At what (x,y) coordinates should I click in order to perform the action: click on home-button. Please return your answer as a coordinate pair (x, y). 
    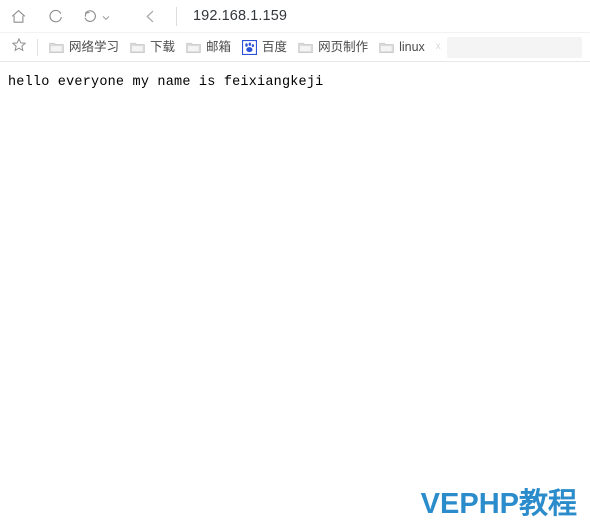
    Looking at the image, I should click on (18, 16).